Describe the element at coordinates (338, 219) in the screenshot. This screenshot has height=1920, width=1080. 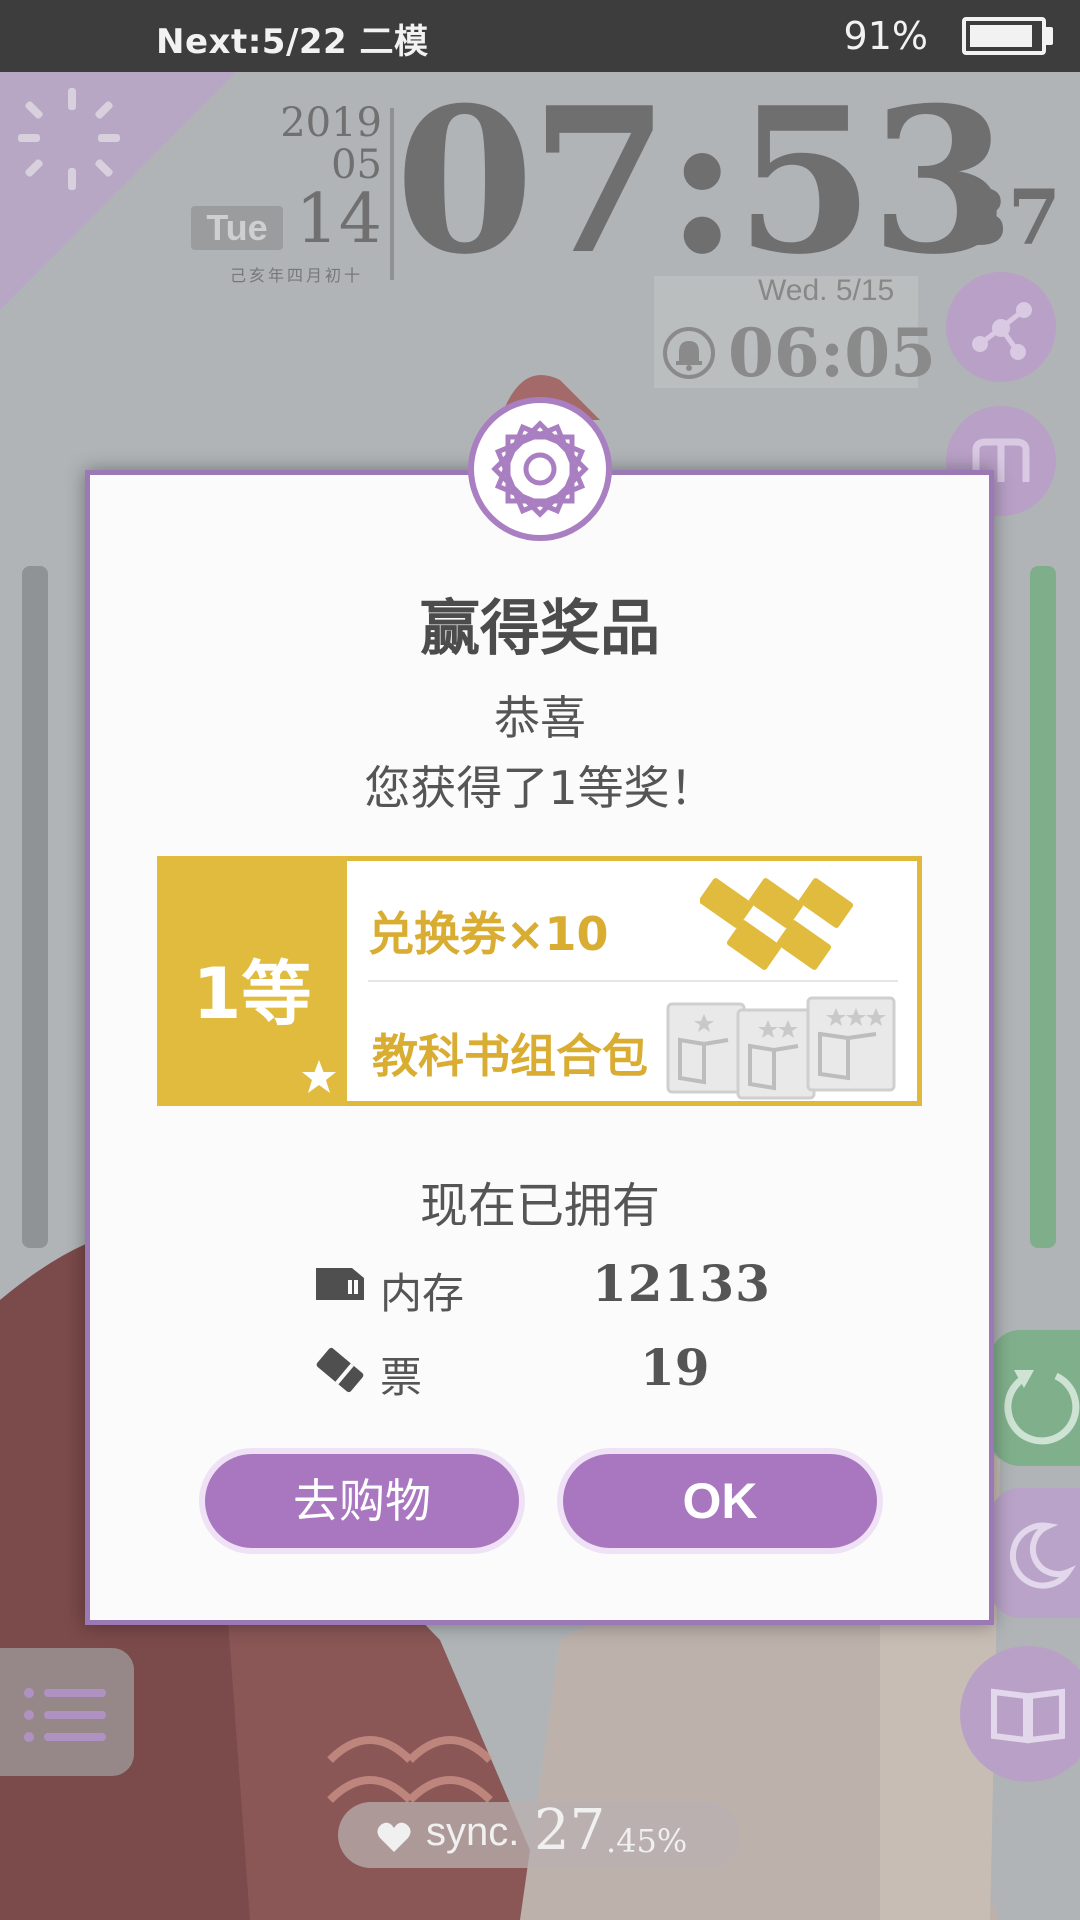
I see `date-day: 14` at that location.